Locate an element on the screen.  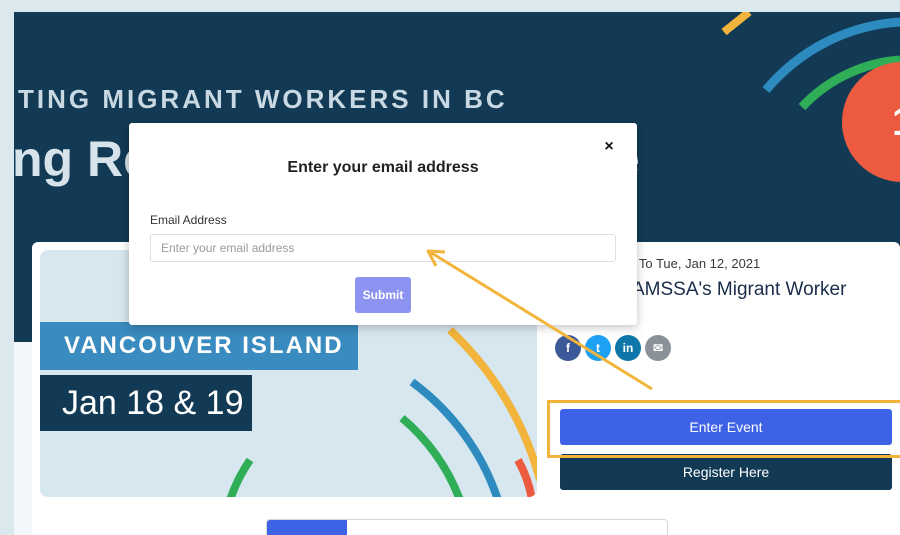
event-title-line1: AMSSA's Migrant Worker is located at coordinates (739, 289).